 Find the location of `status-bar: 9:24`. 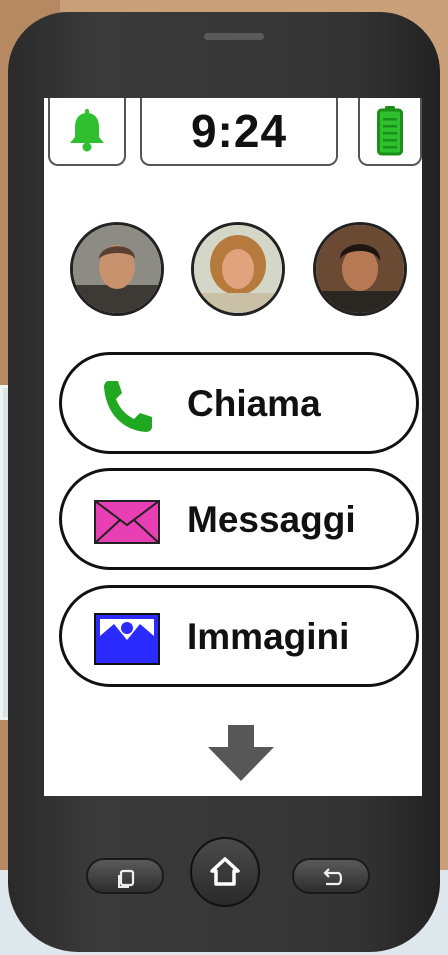

status-bar: 9:24 is located at coordinates (233, 133).